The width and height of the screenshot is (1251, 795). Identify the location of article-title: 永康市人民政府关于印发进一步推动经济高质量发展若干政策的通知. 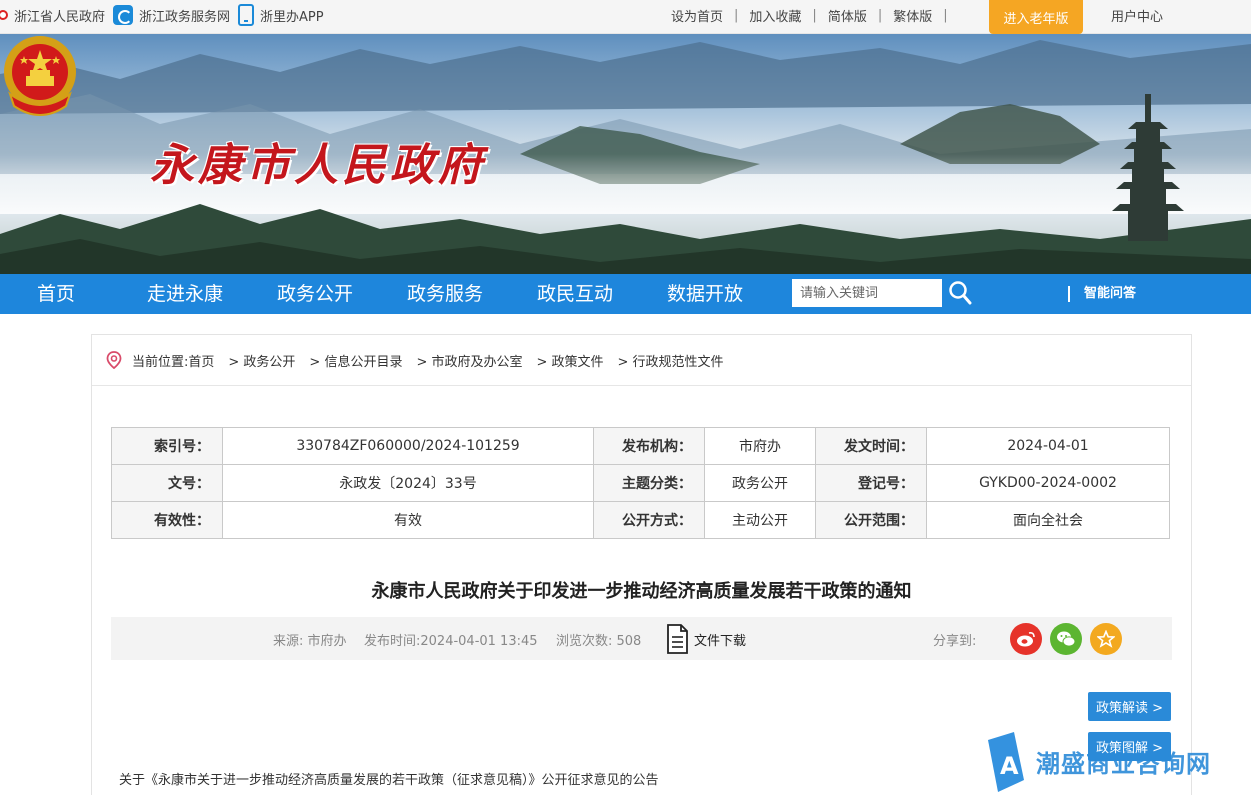
(641, 591).